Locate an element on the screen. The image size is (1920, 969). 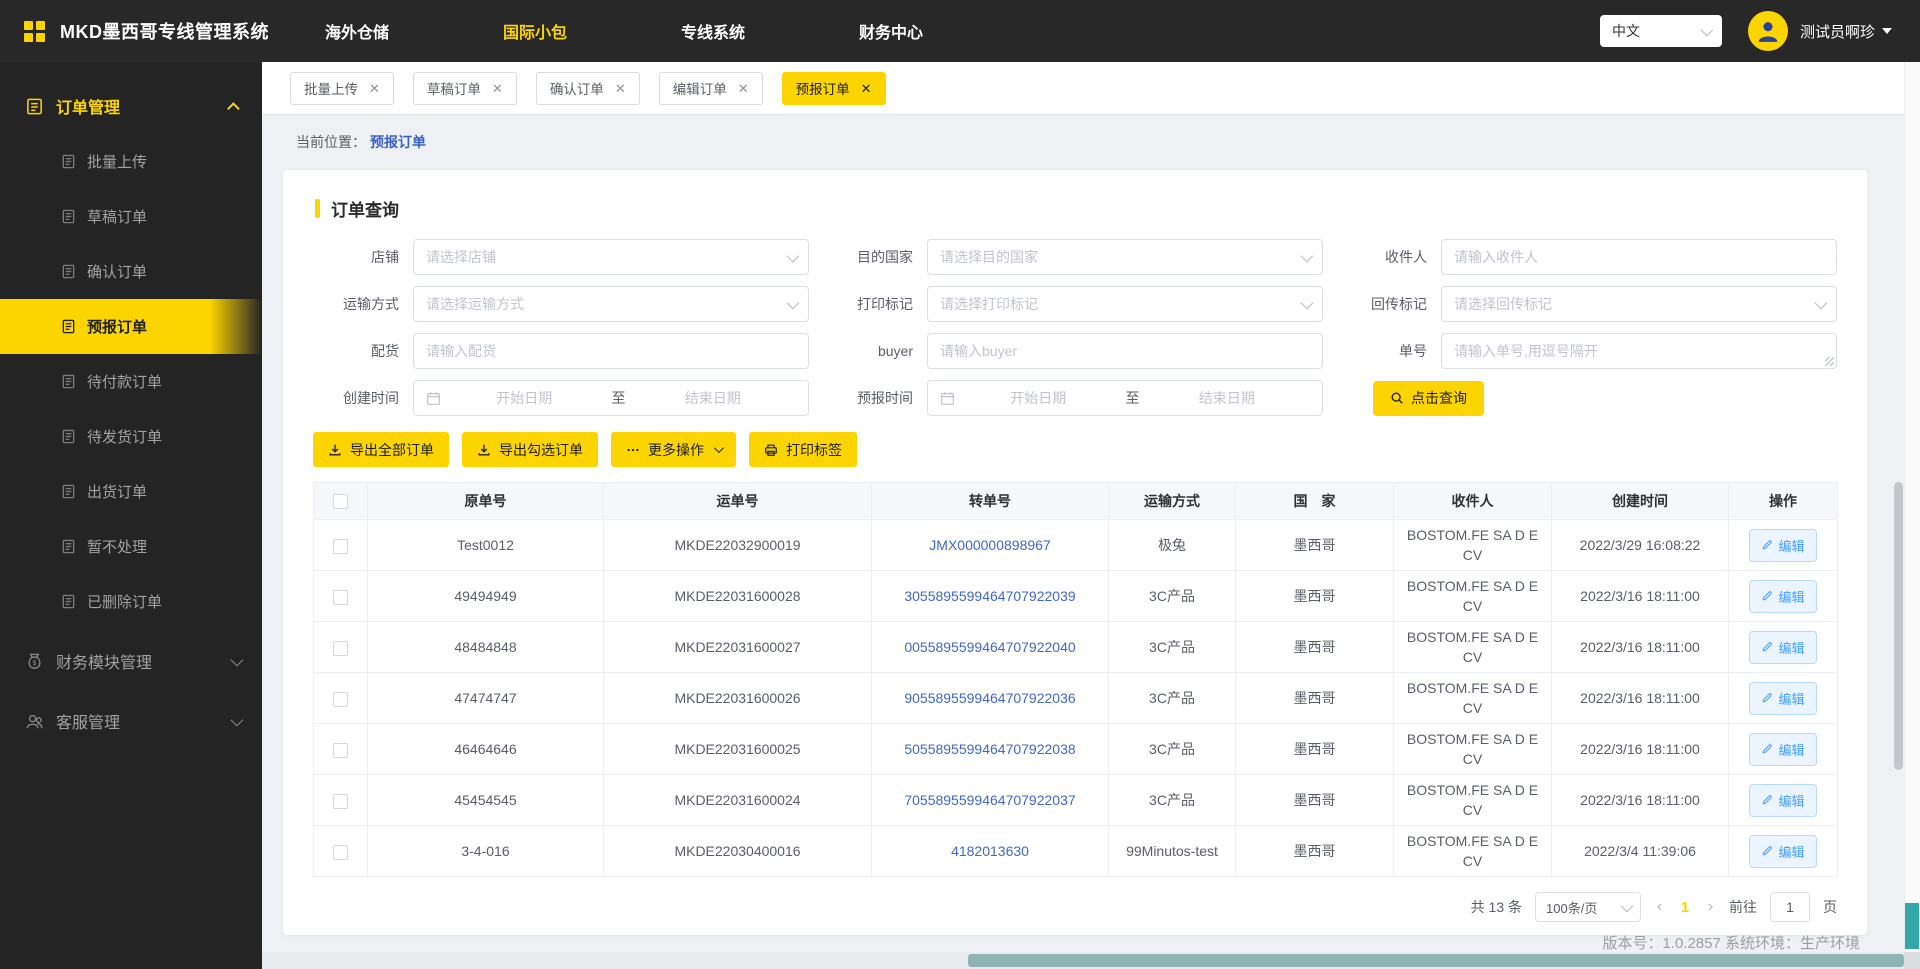
cell-tracking-no: MKDE22030400016 is located at coordinates (737, 851).